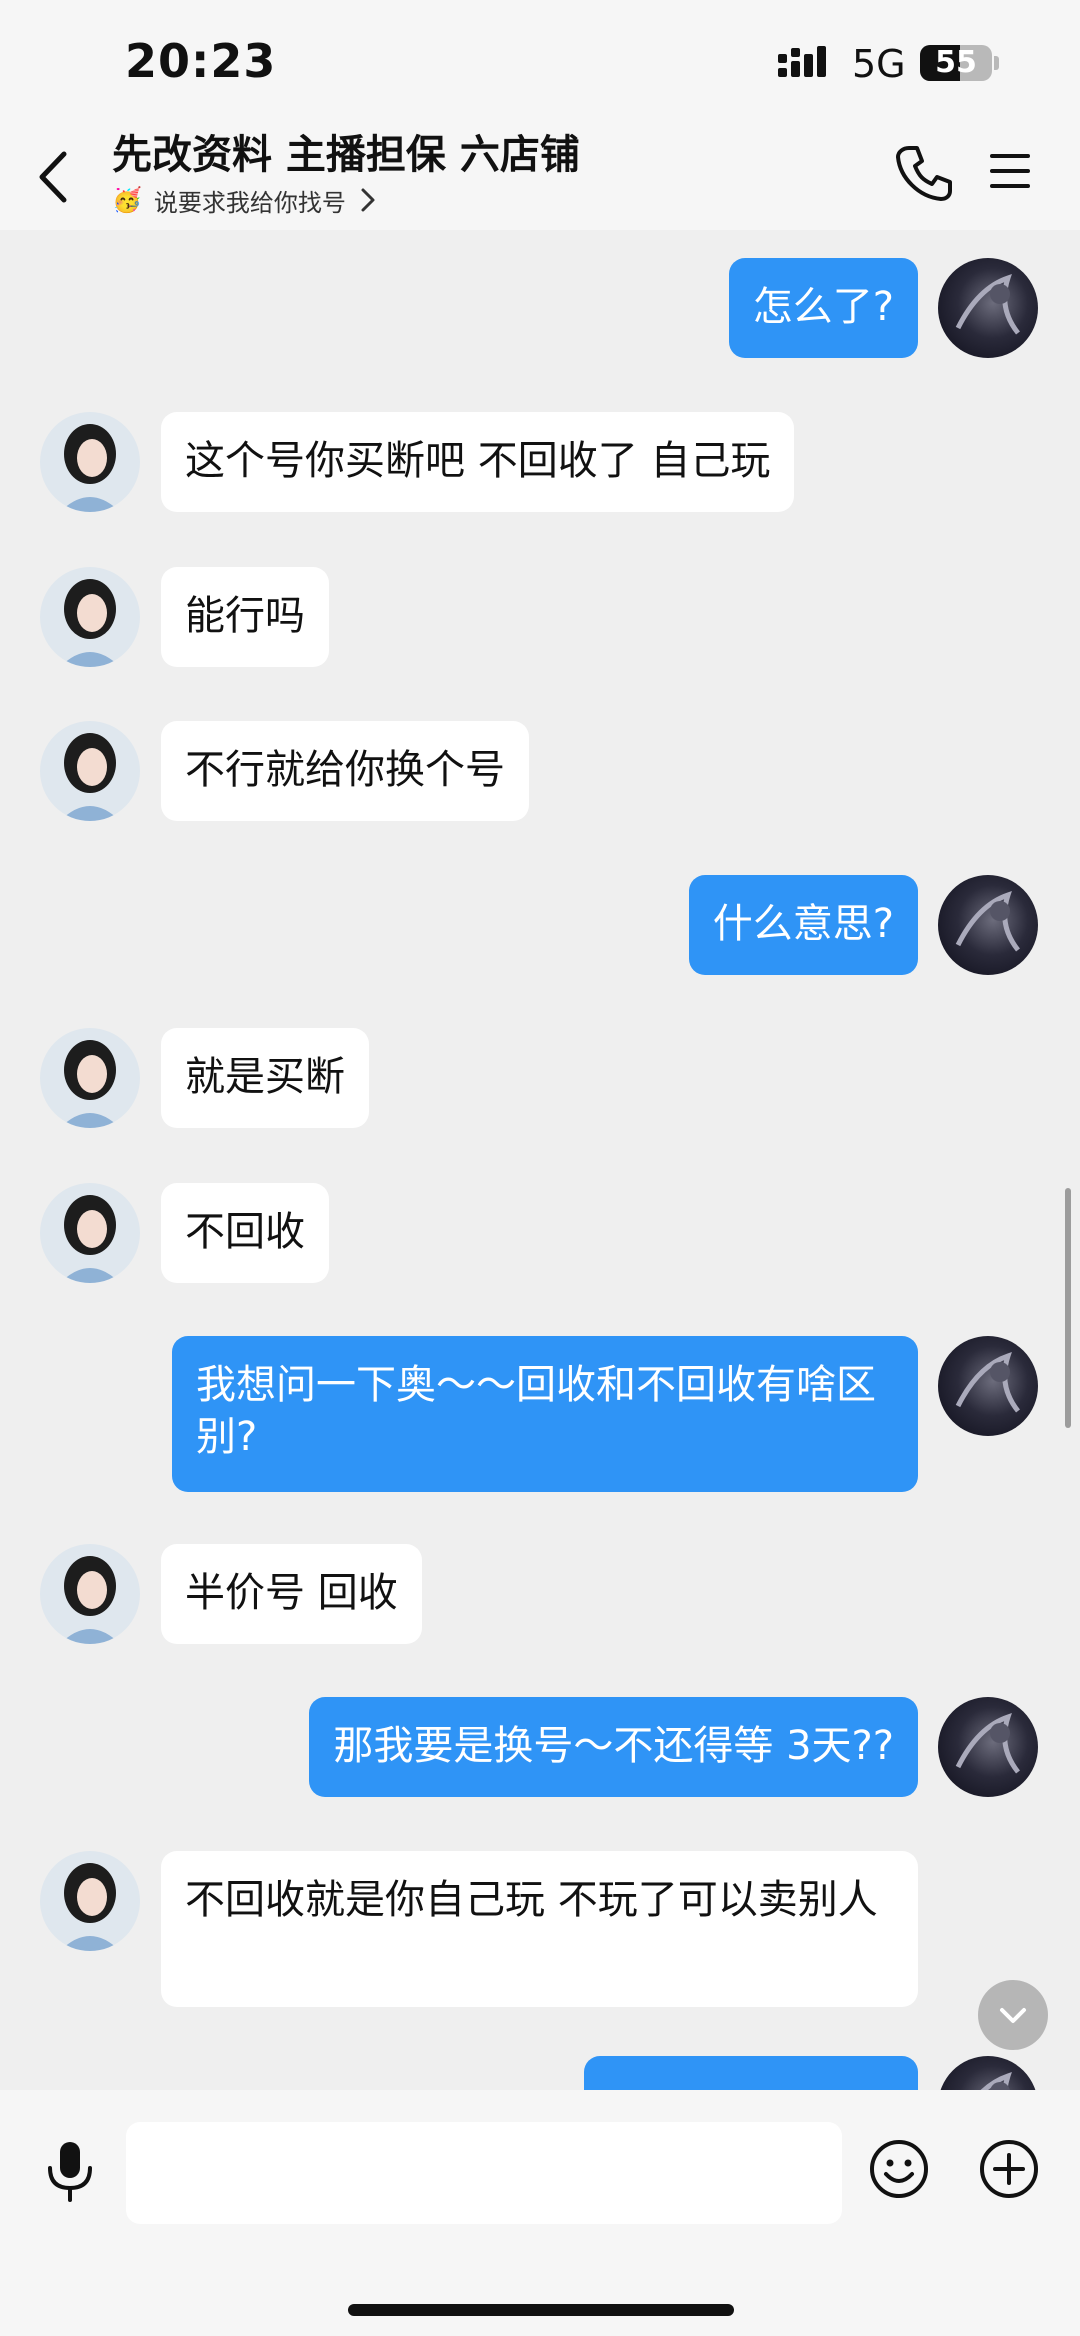 The height and width of the screenshot is (2336, 1080). Describe the element at coordinates (879, 64) in the screenshot. I see `network-type: 5G` at that location.